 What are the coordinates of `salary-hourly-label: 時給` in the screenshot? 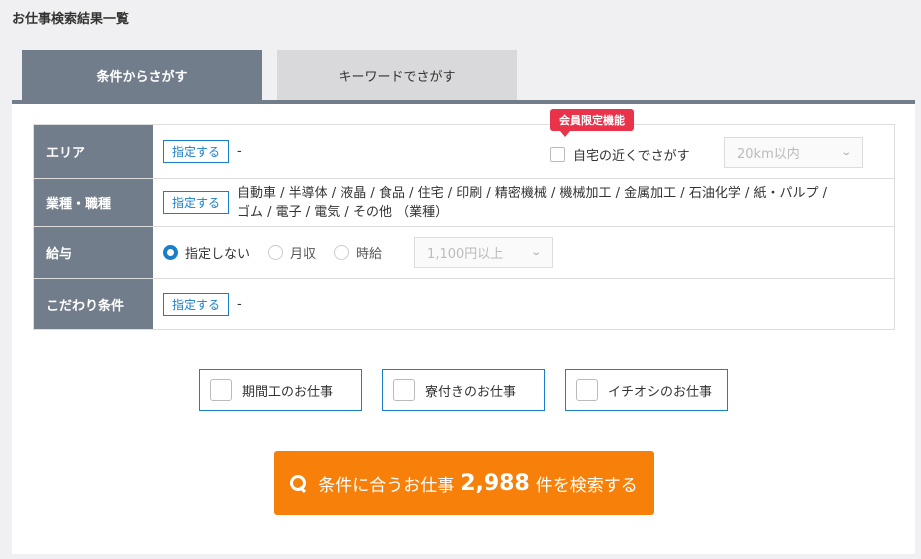 It's located at (369, 254).